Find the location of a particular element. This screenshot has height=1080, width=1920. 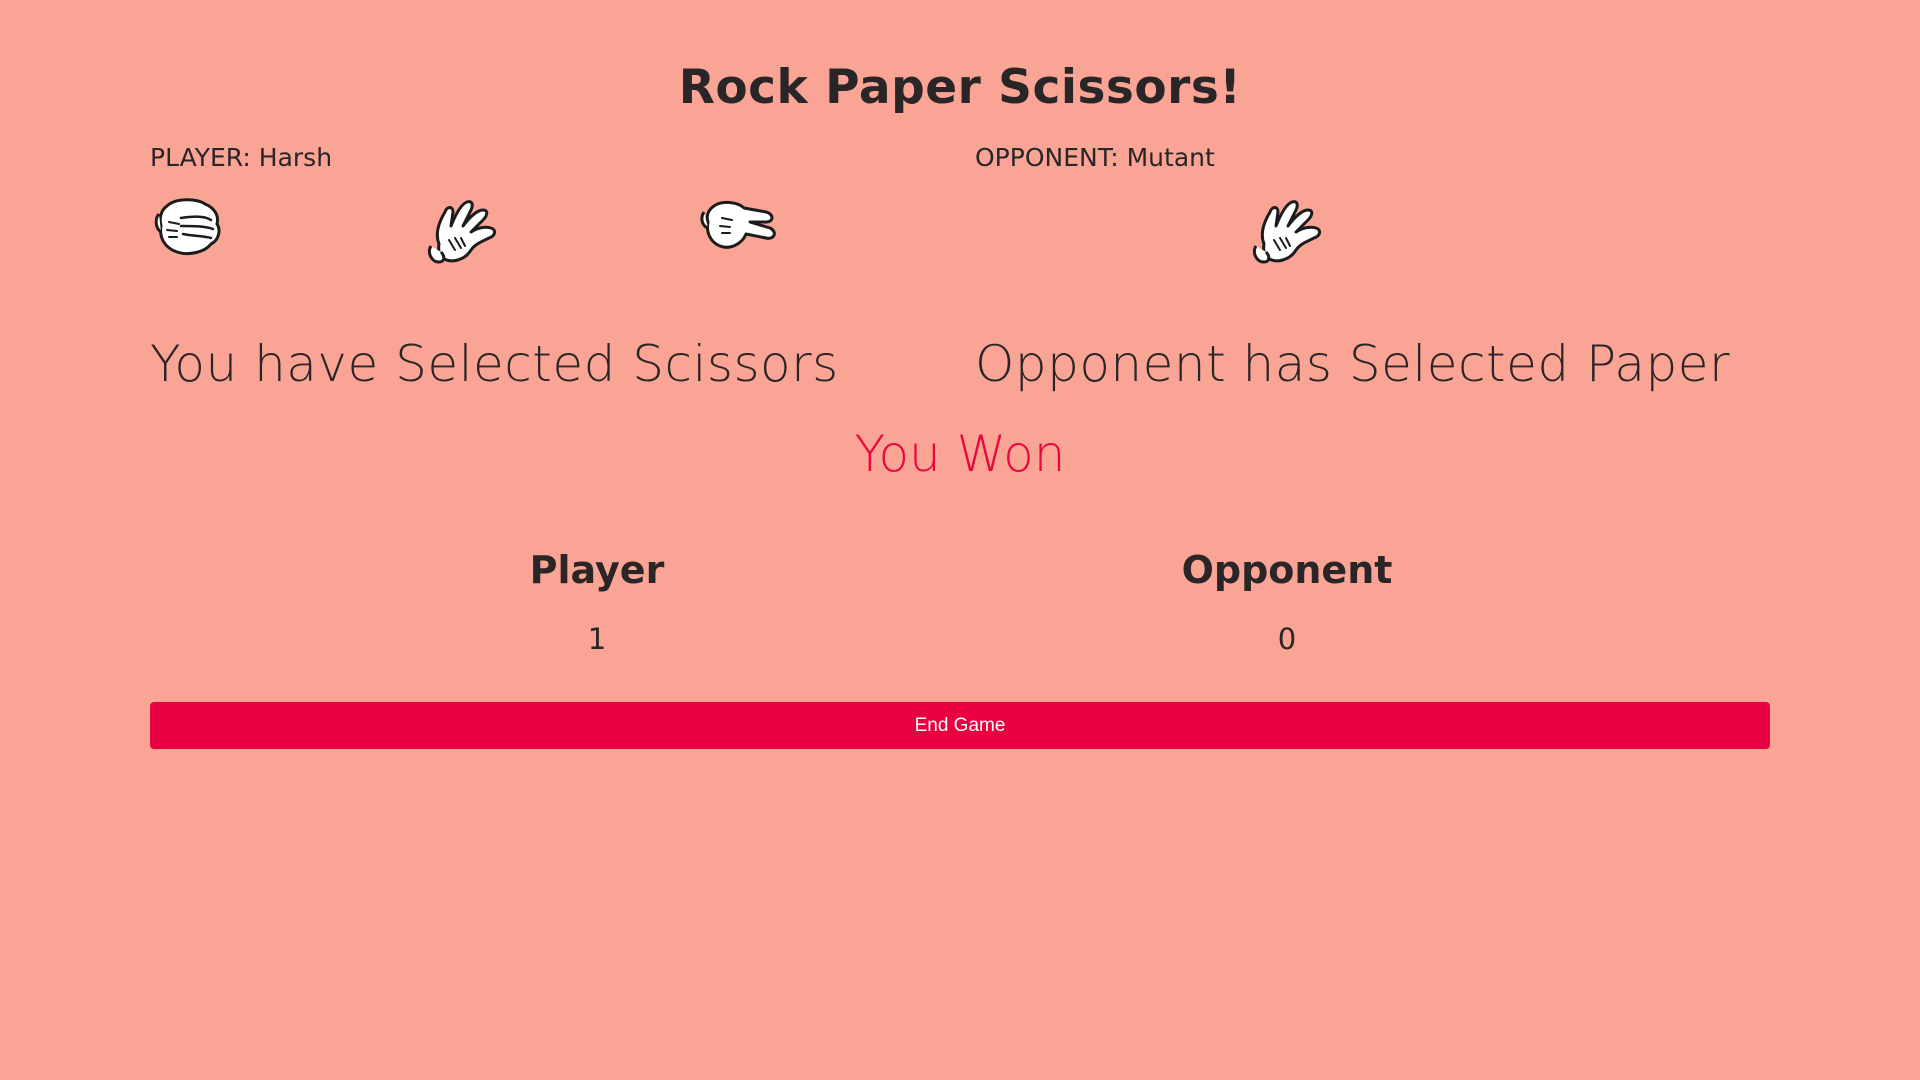

opponent-choice is located at coordinates (1288, 234).